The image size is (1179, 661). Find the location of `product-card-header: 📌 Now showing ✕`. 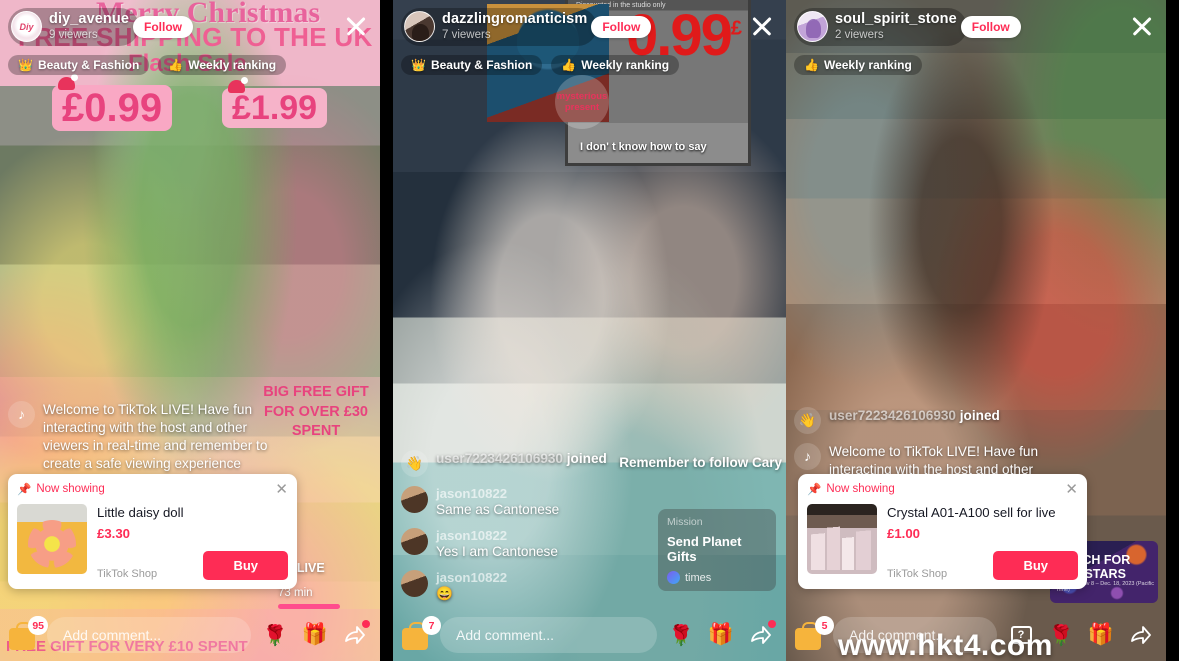

product-card-header: 📌 Now showing ✕ is located at coordinates (942, 489).